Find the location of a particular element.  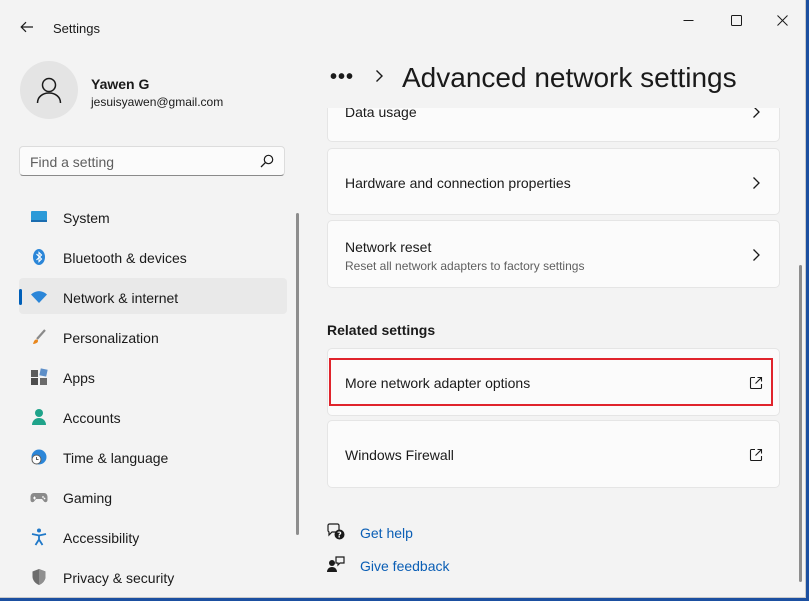

app-title: Settings is located at coordinates (76, 28).